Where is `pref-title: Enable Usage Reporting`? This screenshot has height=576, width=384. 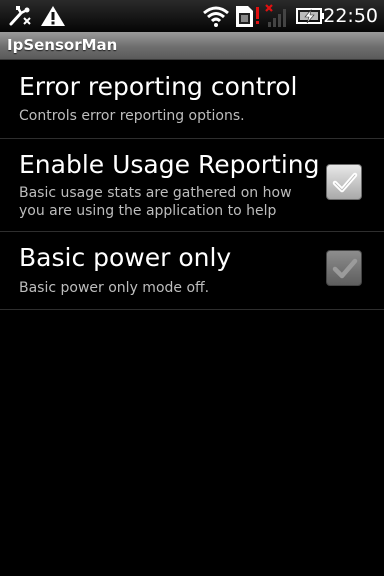
pref-title: Enable Usage Reporting is located at coordinates (169, 164).